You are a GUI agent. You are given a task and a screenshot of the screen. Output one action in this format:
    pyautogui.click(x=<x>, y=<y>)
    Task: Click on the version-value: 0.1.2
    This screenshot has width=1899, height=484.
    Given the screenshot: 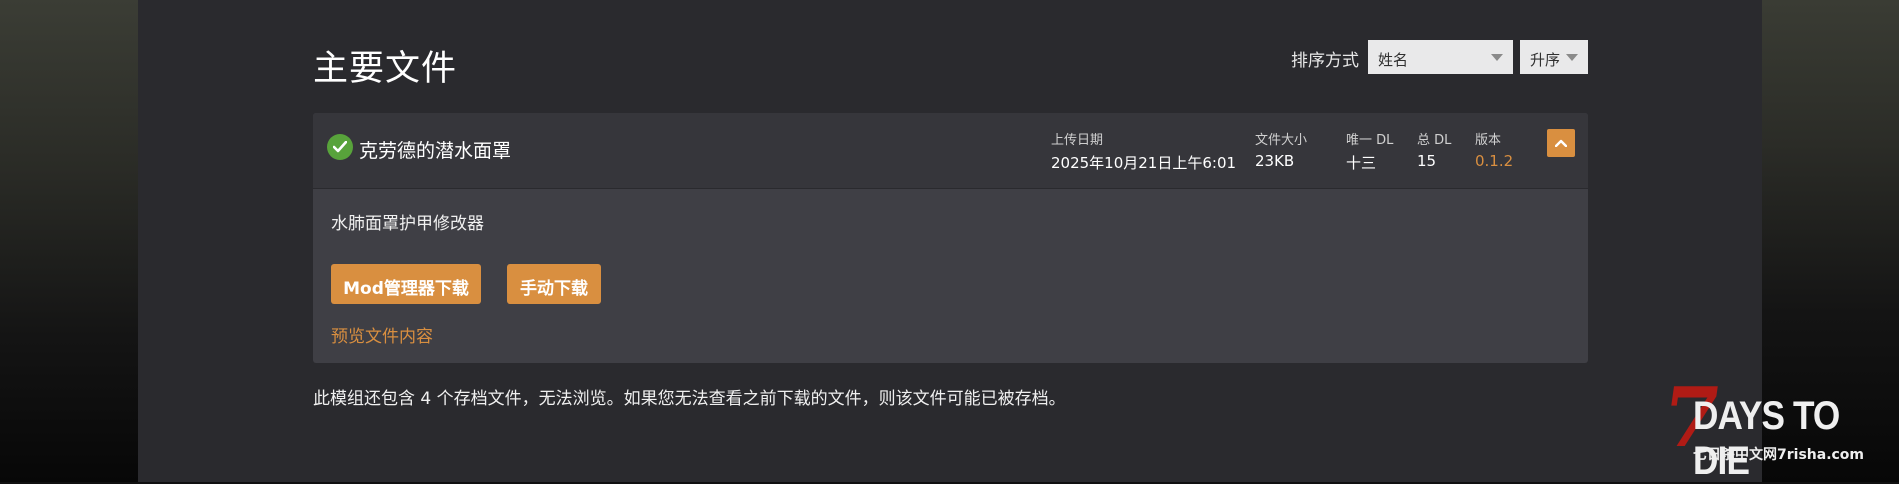 What is the action you would take?
    pyautogui.click(x=1494, y=161)
    